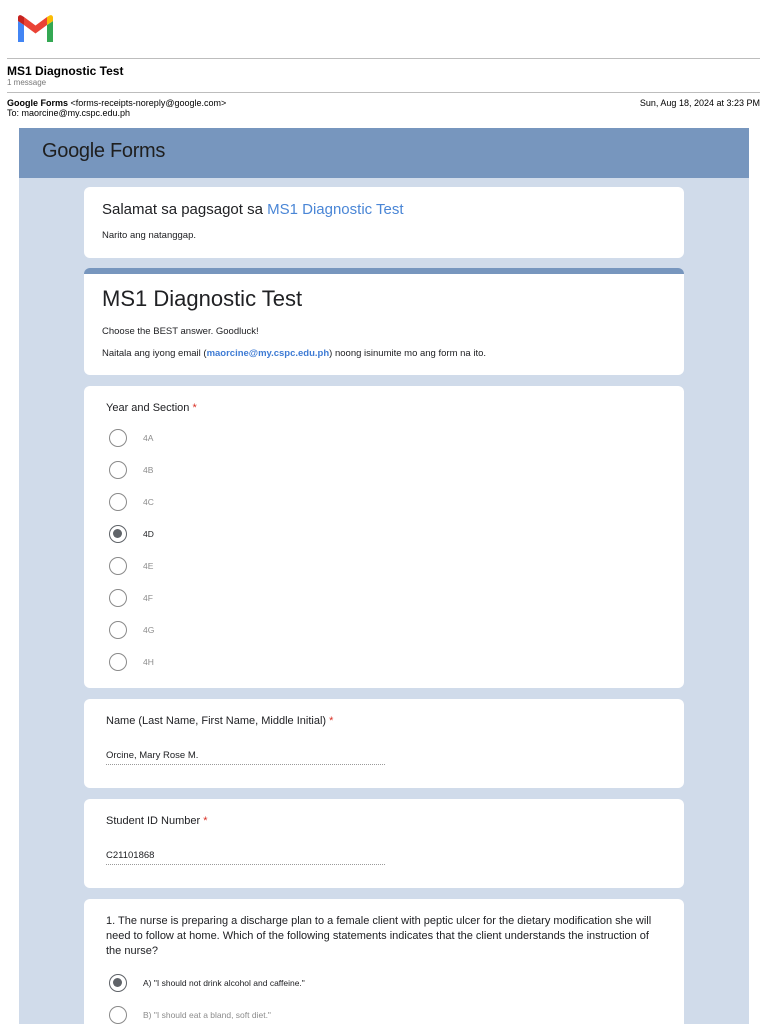 The width and height of the screenshot is (768, 1024). What do you see at coordinates (202, 298) in the screenshot?
I see `form-title: MS1 Diagnostic Test` at bounding box center [202, 298].